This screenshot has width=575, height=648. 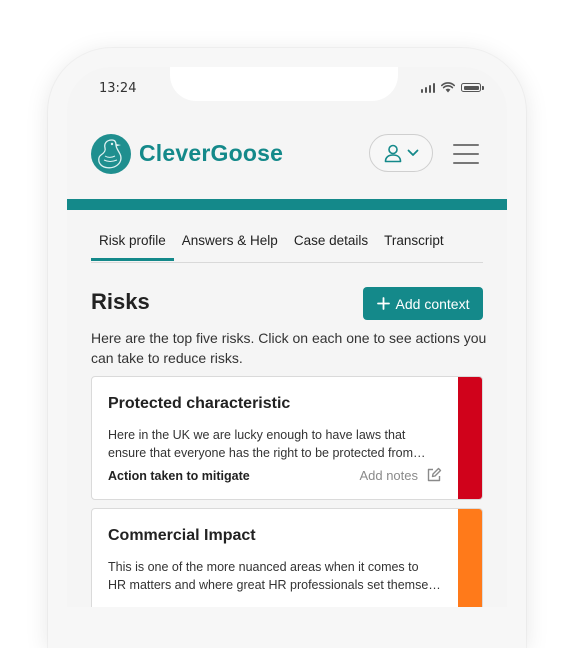 What do you see at coordinates (388, 475) in the screenshot?
I see `add-notes-label: Add notes` at bounding box center [388, 475].